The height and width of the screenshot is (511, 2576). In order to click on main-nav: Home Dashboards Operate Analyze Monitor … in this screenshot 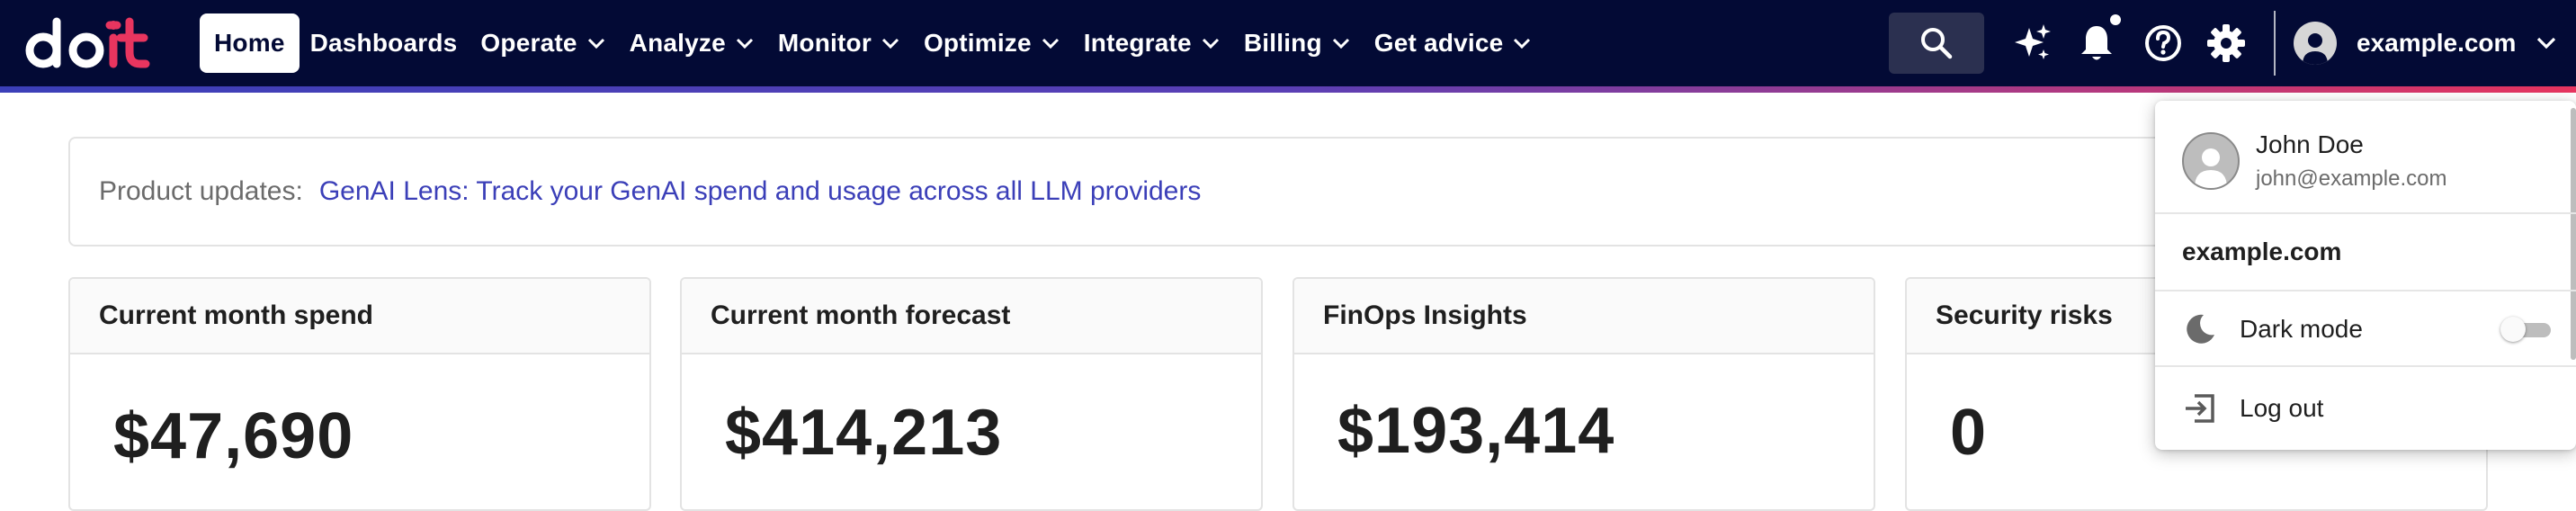, I will do `click(872, 43)`.